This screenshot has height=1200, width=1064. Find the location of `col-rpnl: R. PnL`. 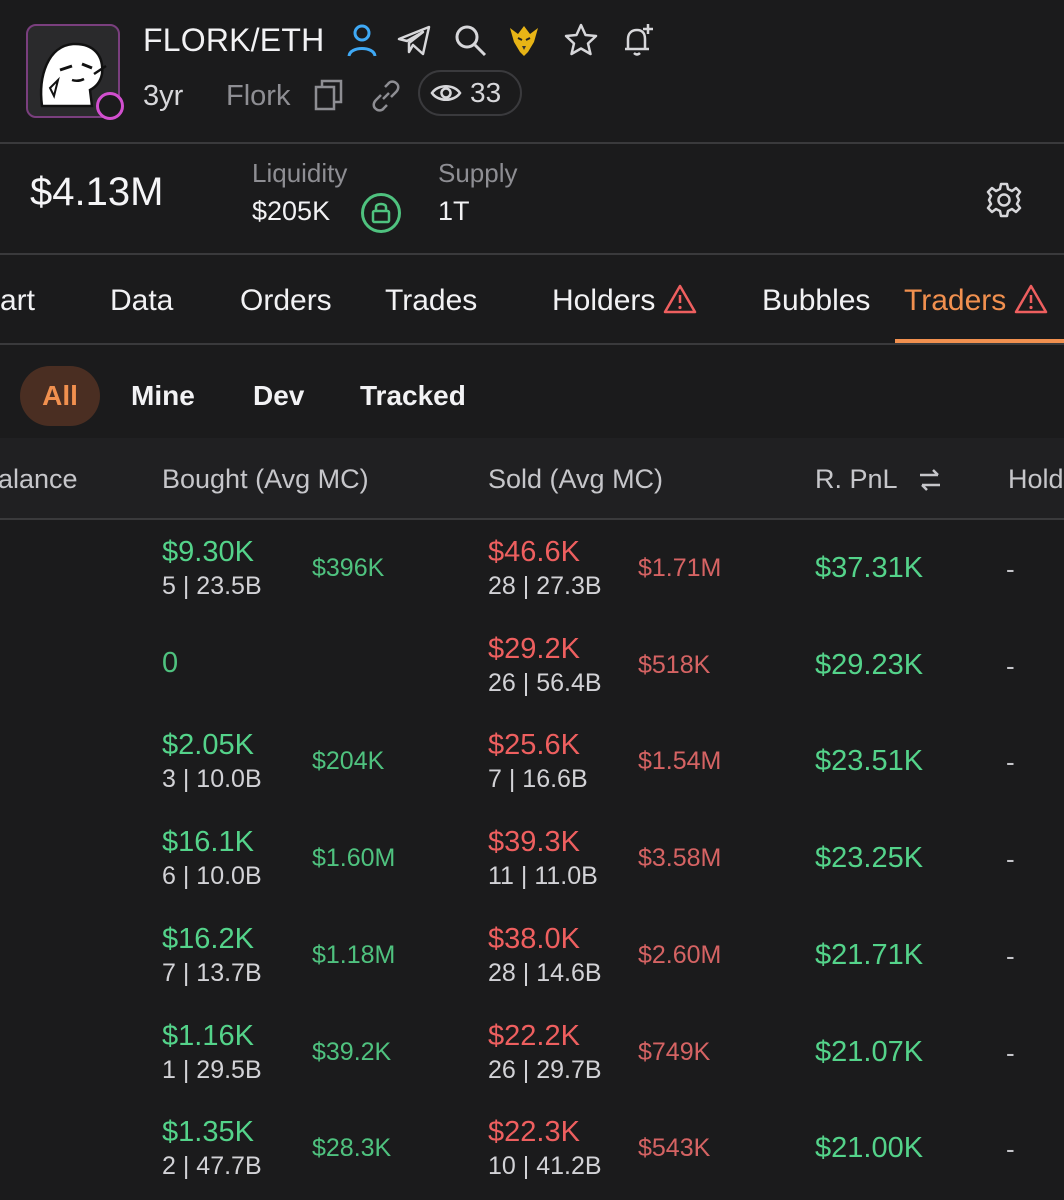

col-rpnl: R. PnL is located at coordinates (856, 479).